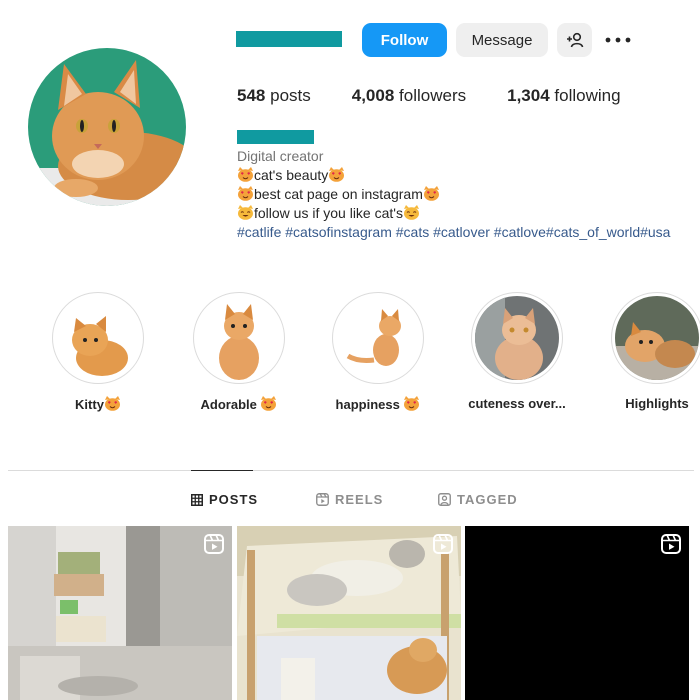 The image size is (700, 700). I want to click on tab-posts: POSTS, so click(224, 499).